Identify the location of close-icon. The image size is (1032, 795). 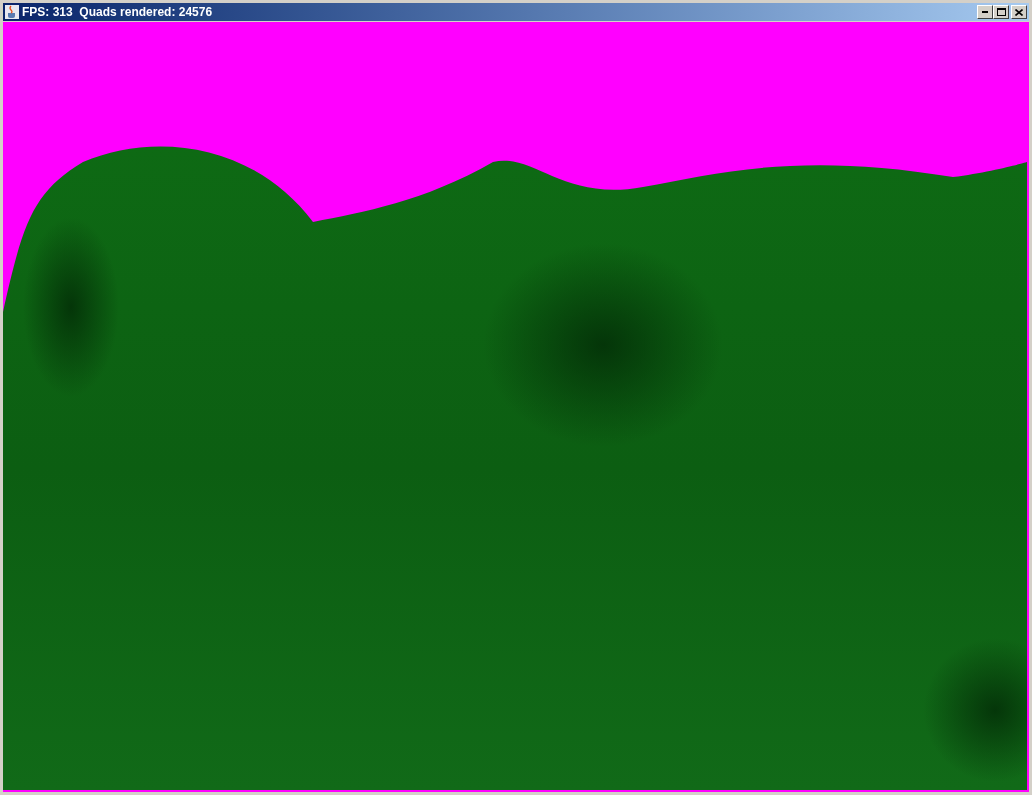
(1019, 12).